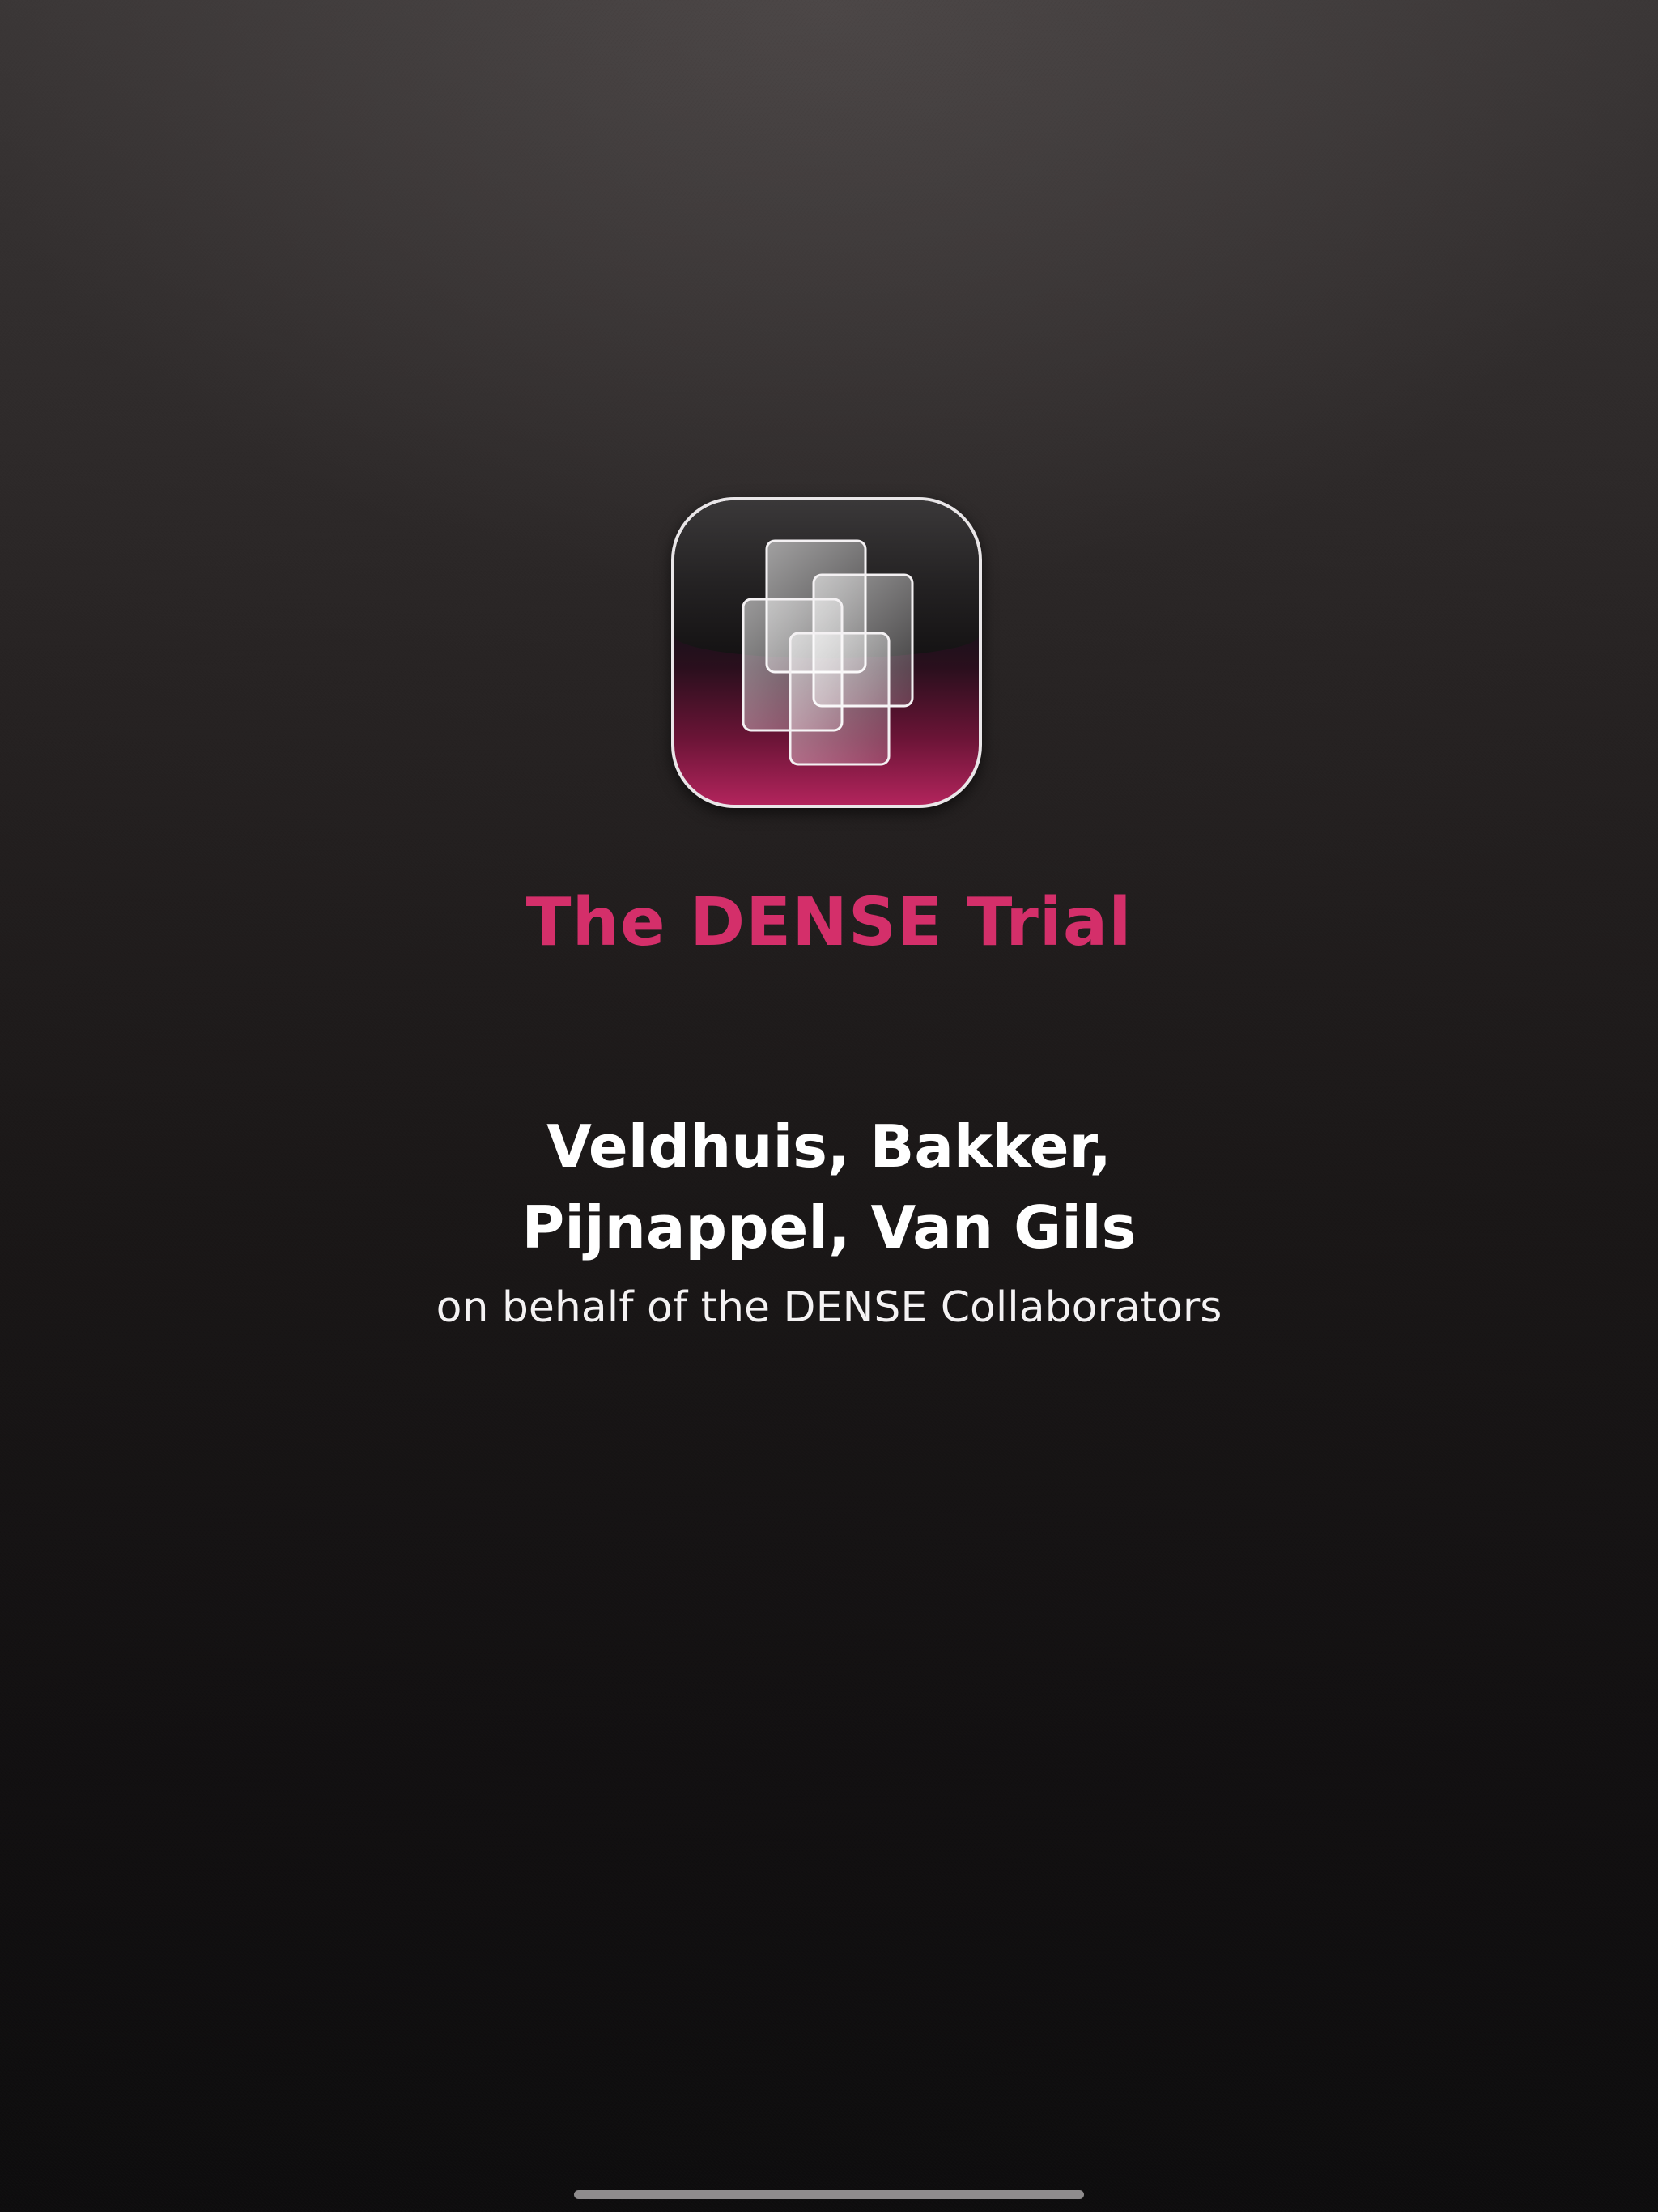 Image resolution: width=1658 pixels, height=2212 pixels. I want to click on author-line-2: Pijnappel, Van Gils, so click(829, 1227).